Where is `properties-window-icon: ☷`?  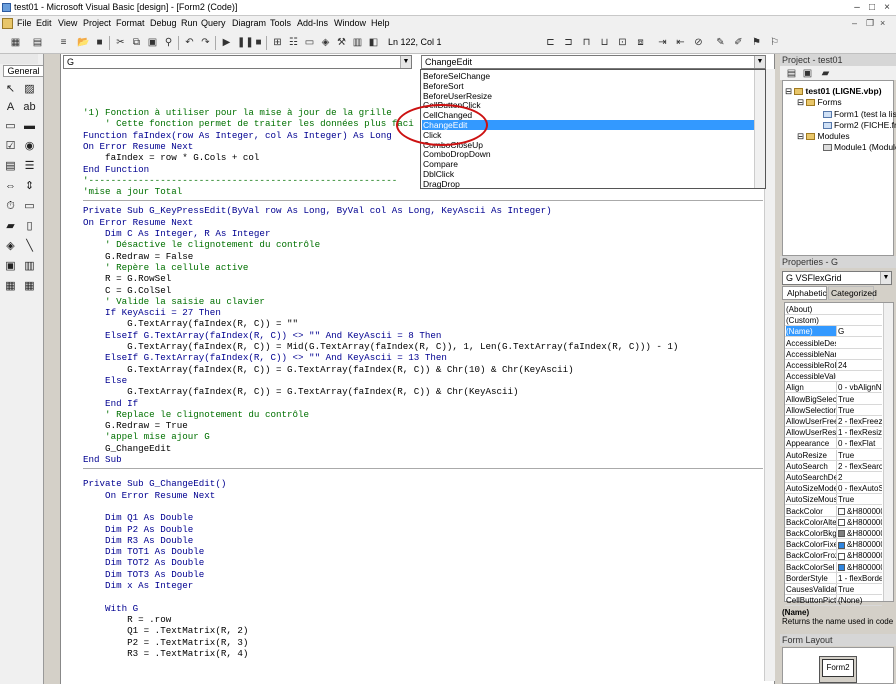
properties-window-icon: ☷ is located at coordinates (293, 42).